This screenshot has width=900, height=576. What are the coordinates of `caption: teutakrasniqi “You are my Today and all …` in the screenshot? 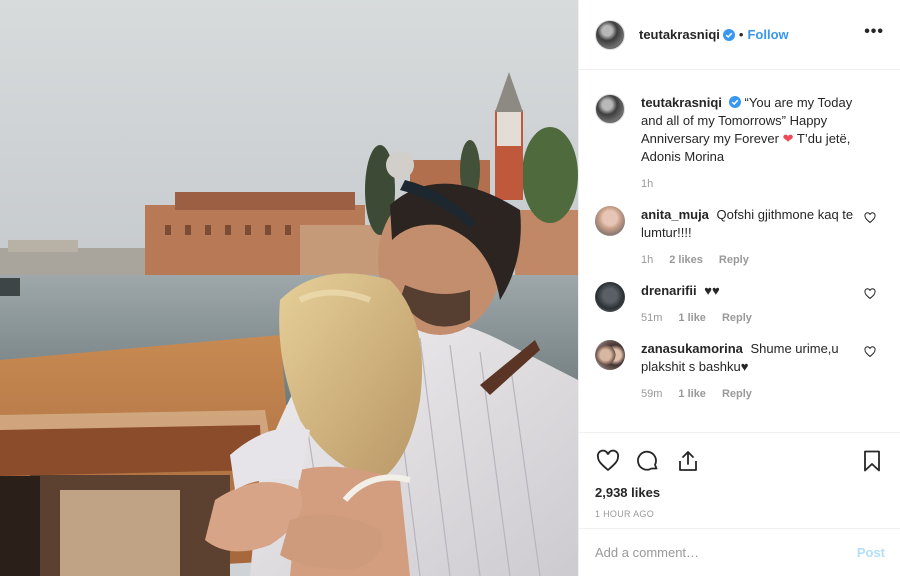 It's located at (739, 142).